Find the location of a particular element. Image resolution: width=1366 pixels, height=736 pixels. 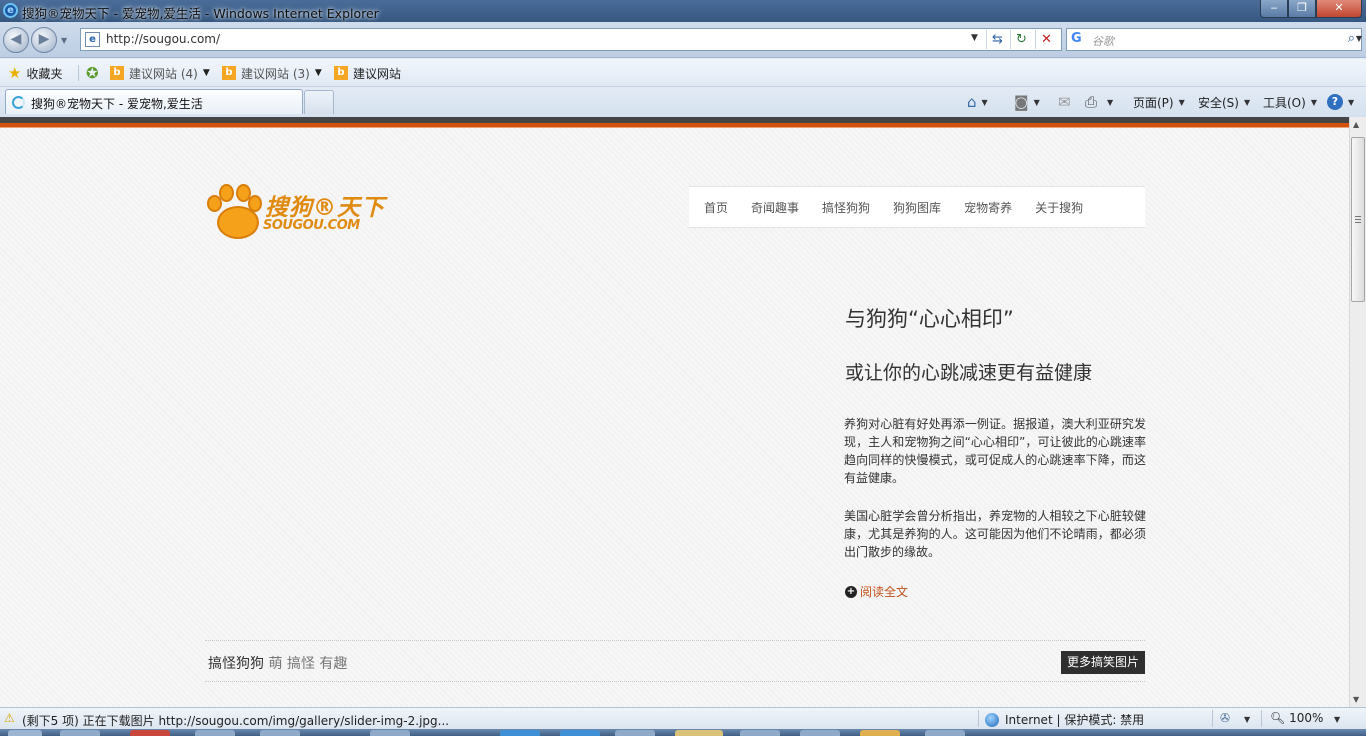

nav-strange-stories: 奇闻趣事 is located at coordinates (775, 207).